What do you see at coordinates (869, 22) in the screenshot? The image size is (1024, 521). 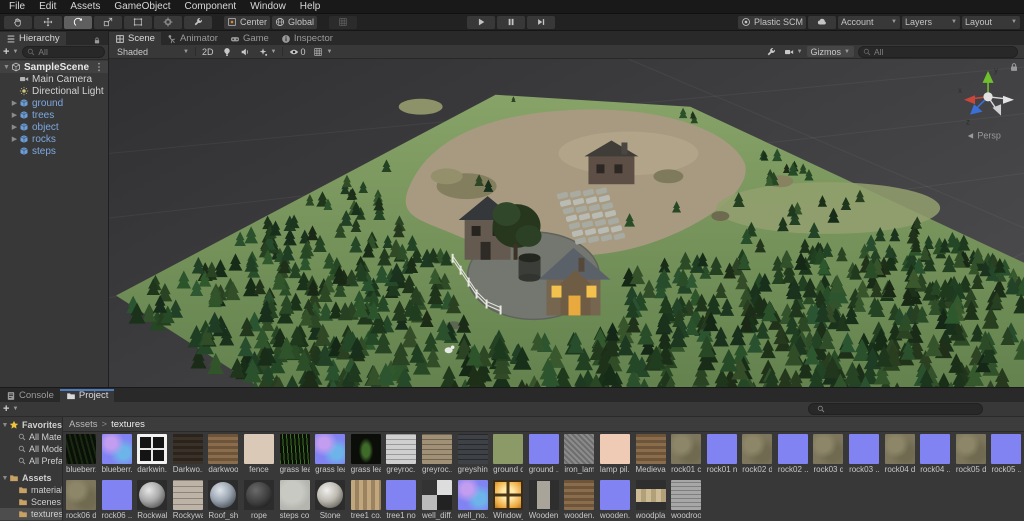 I see `account-dropdown: Account ▼` at bounding box center [869, 22].